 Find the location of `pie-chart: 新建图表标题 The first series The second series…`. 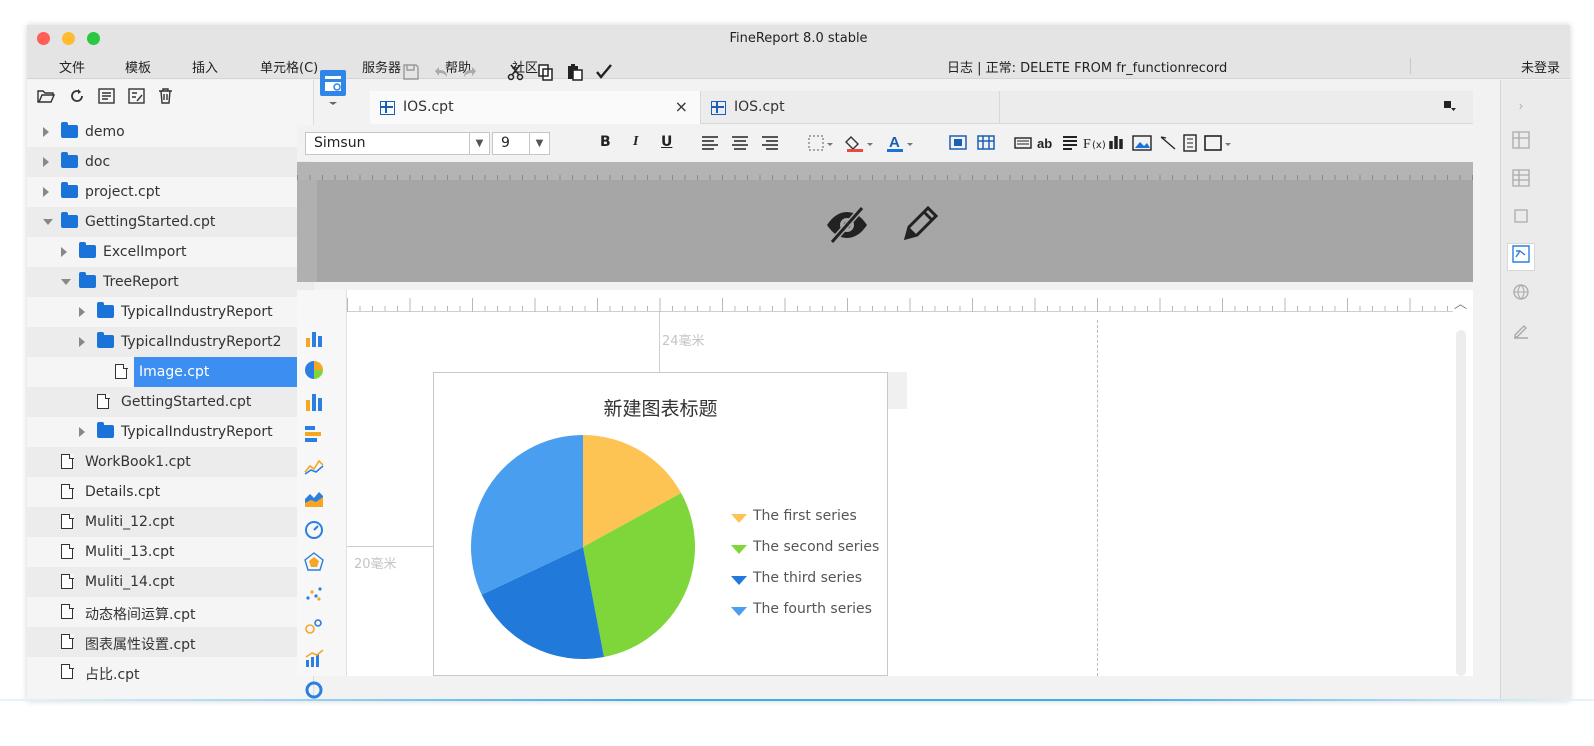

pie-chart: 新建图表标题 The first series The second series… is located at coordinates (660, 524).